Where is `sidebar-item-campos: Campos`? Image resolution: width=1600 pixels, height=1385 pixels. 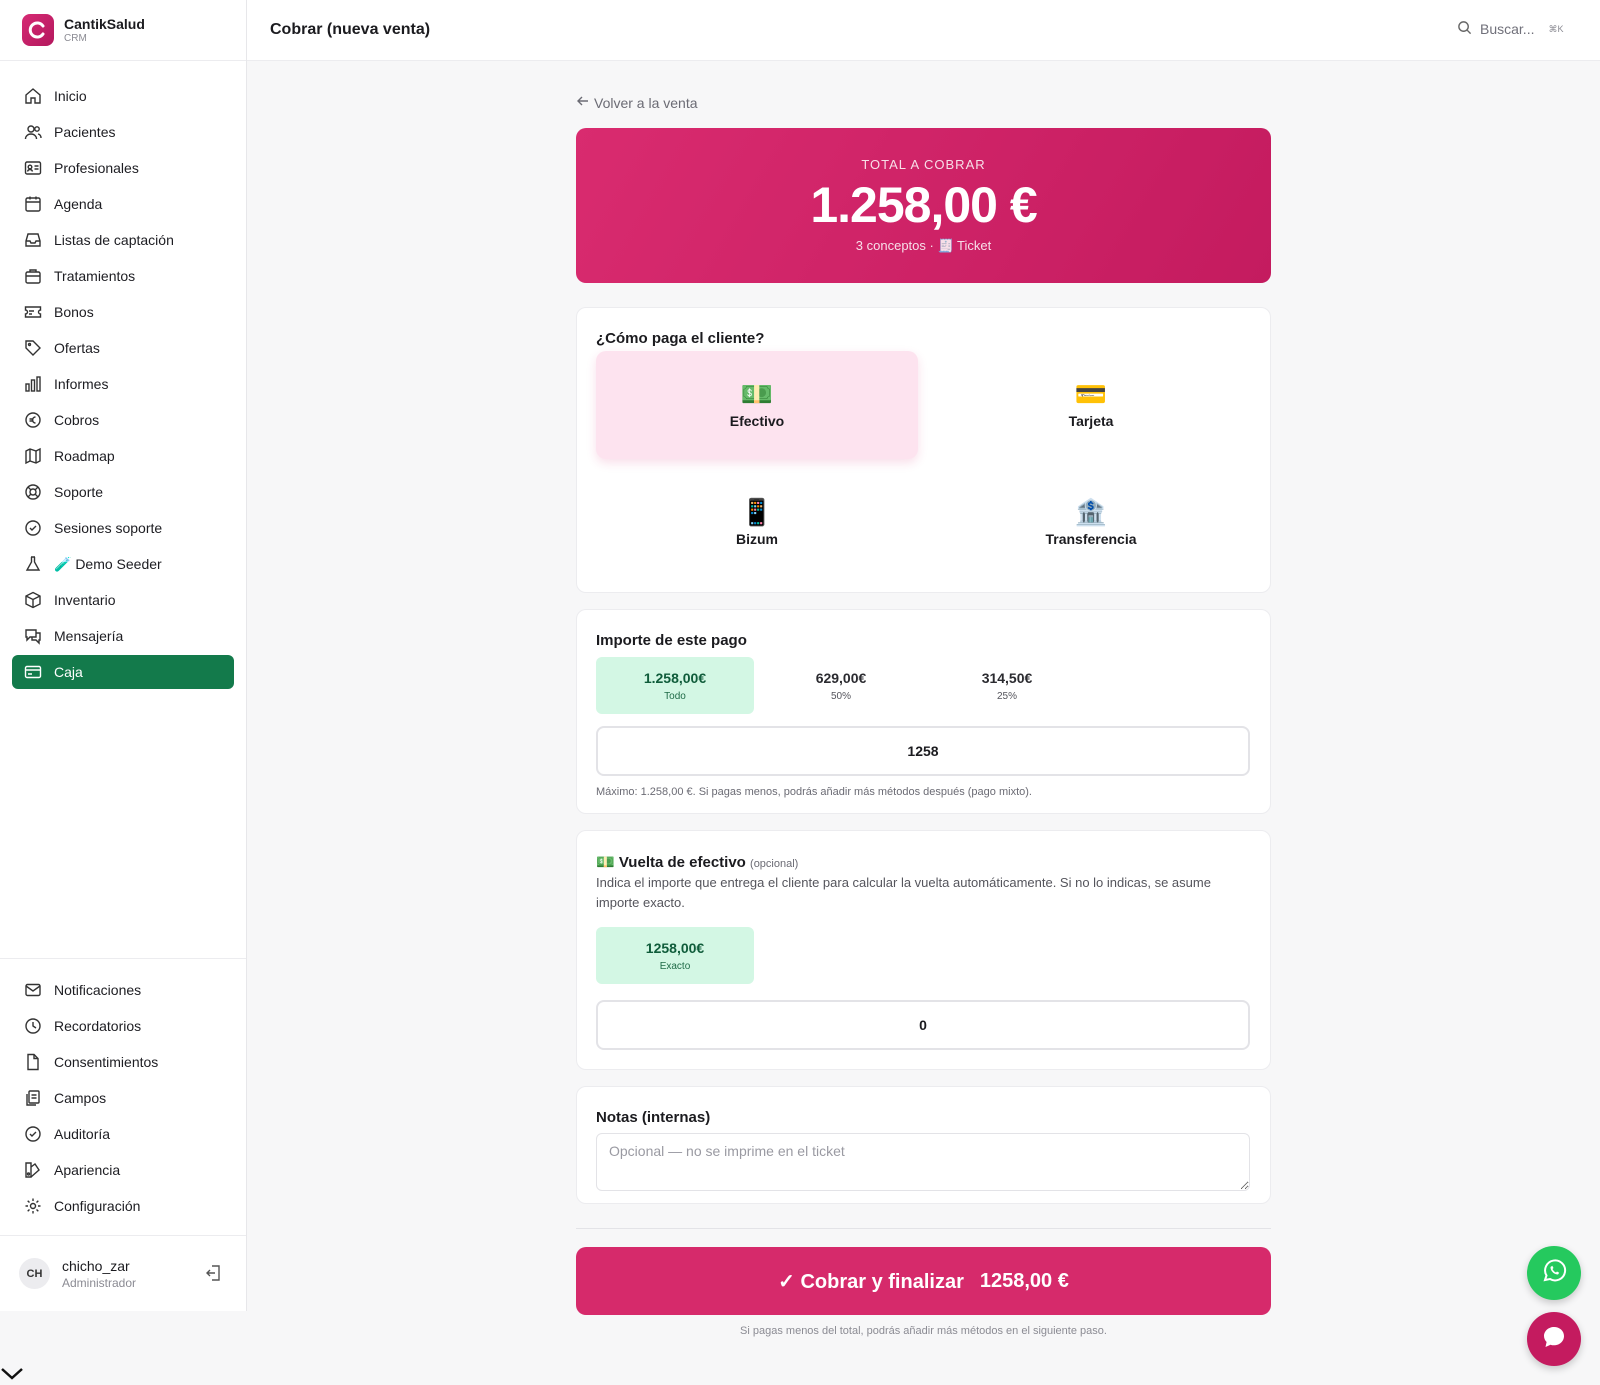
sidebar-item-campos: Campos is located at coordinates (123, 1098).